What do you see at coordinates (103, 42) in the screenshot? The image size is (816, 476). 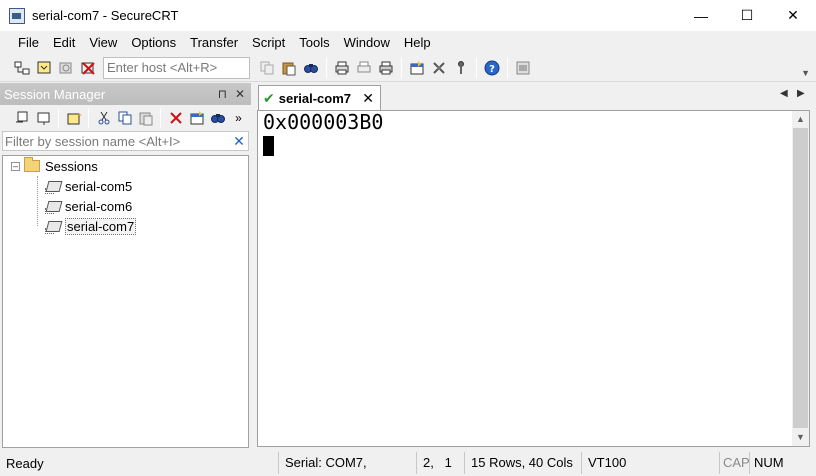 I see `menu-view: View` at bounding box center [103, 42].